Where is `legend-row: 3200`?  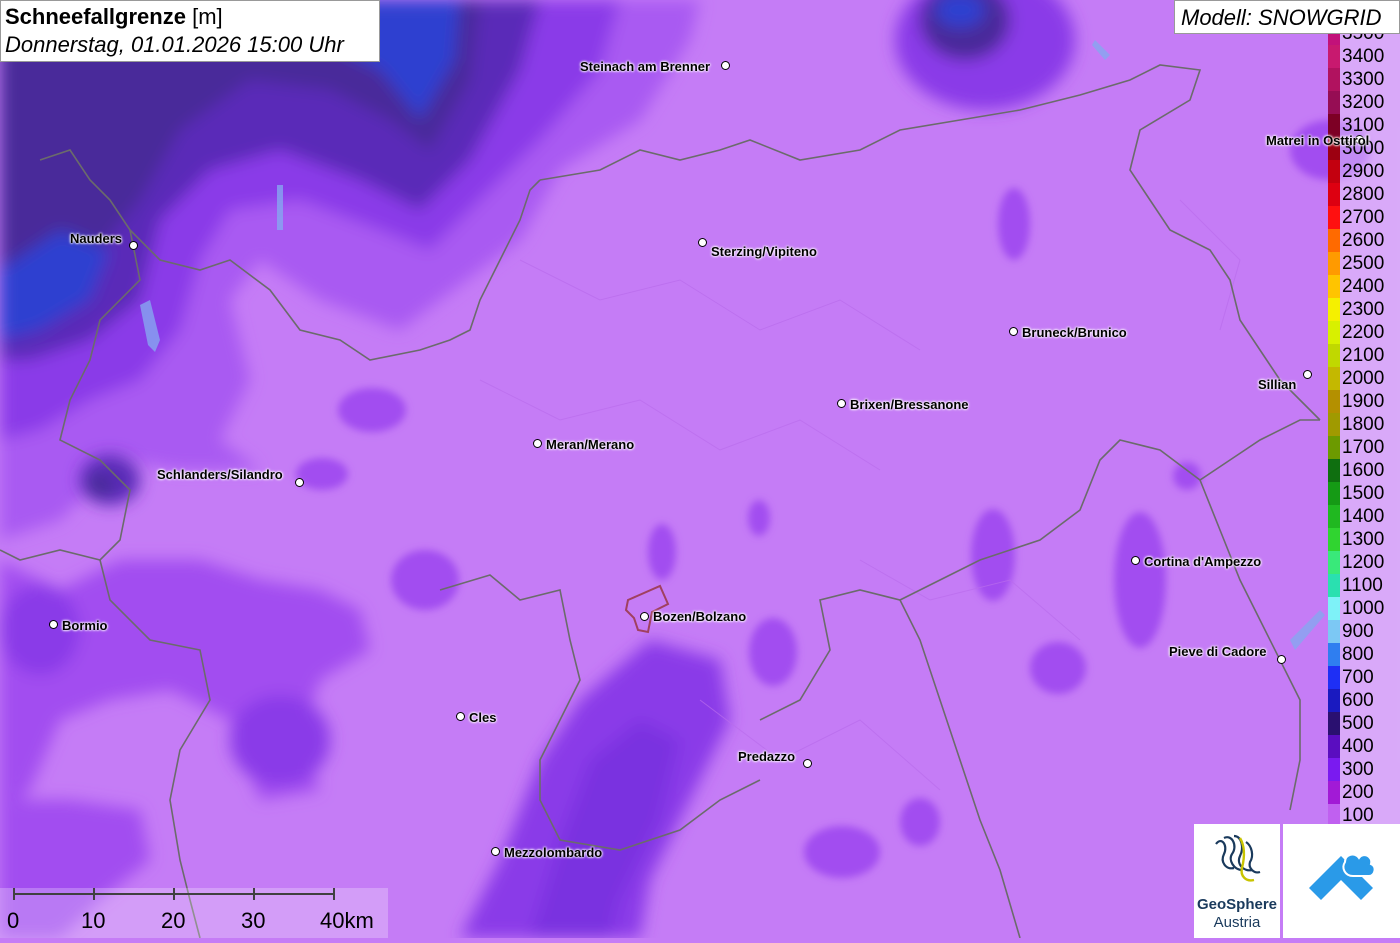
legend-row: 3200 is located at coordinates (1364, 102).